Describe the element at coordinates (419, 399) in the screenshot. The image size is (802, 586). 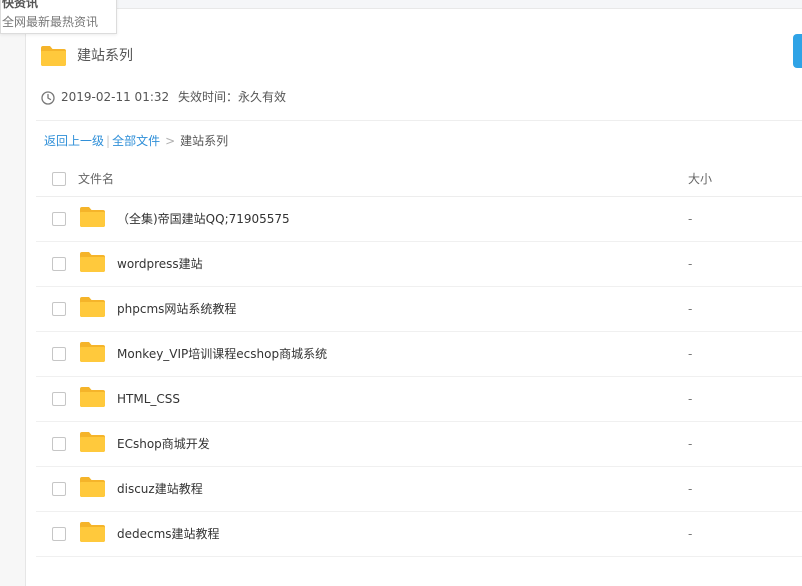
I see `table-row: HTML_CSS -` at that location.